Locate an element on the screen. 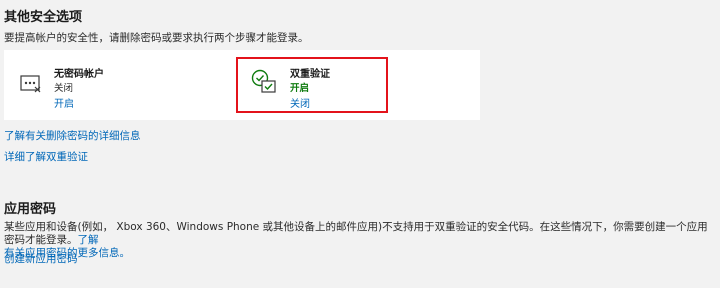 The image size is (720, 288). two-step-verification-card: 双重验证 开启 关闭 is located at coordinates (358, 85).